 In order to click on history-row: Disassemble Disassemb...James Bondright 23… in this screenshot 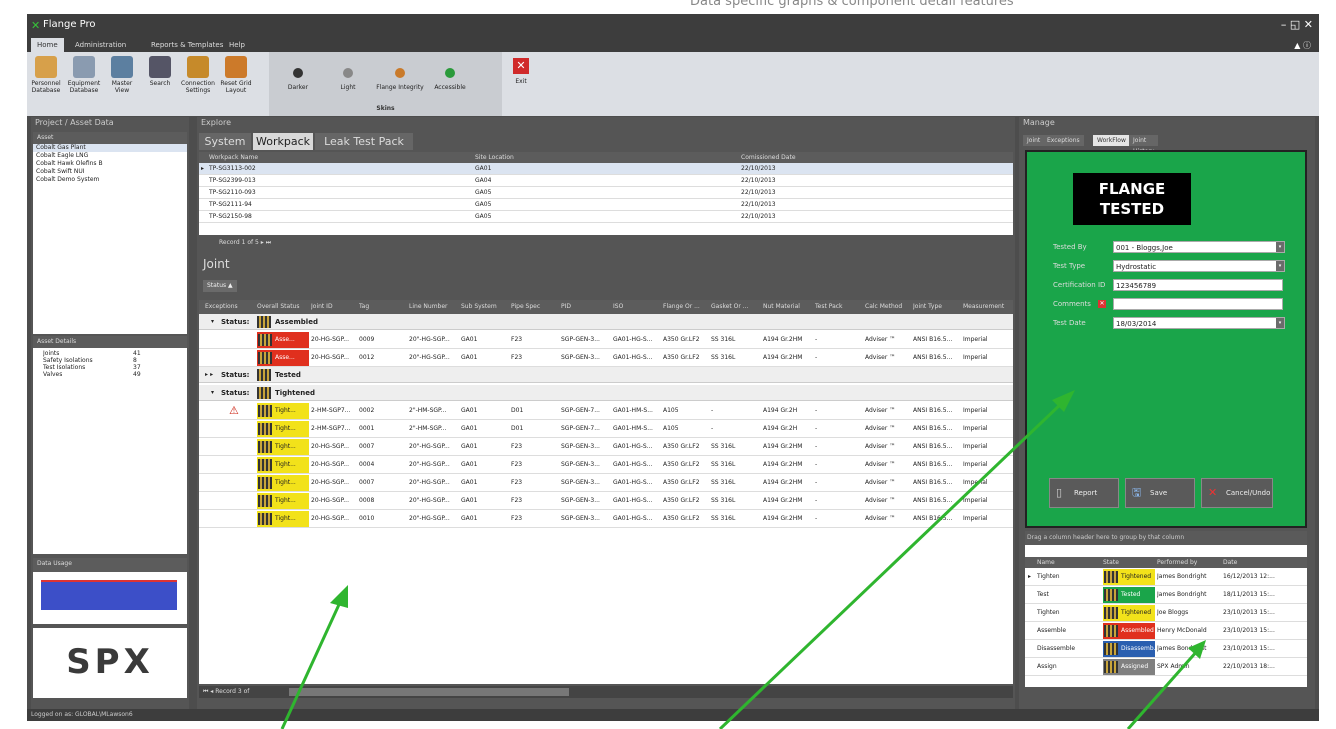, I will do `click(1166, 649)`.